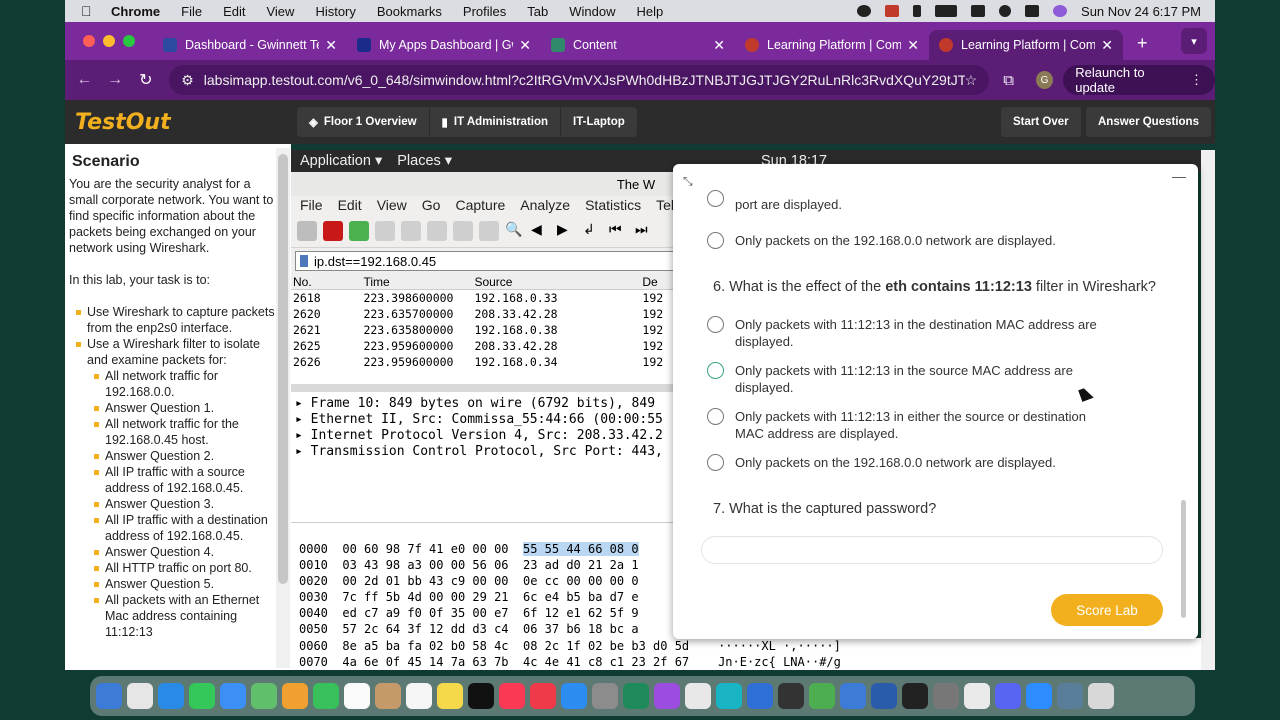 The width and height of the screenshot is (1280, 720). What do you see at coordinates (484, 11) in the screenshot?
I see `menu-profiles: Profiles` at bounding box center [484, 11].